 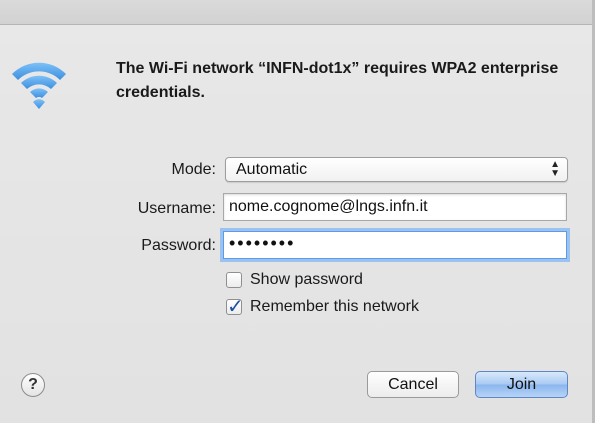 What do you see at coordinates (33, 385) in the screenshot?
I see `help-button: ?` at bounding box center [33, 385].